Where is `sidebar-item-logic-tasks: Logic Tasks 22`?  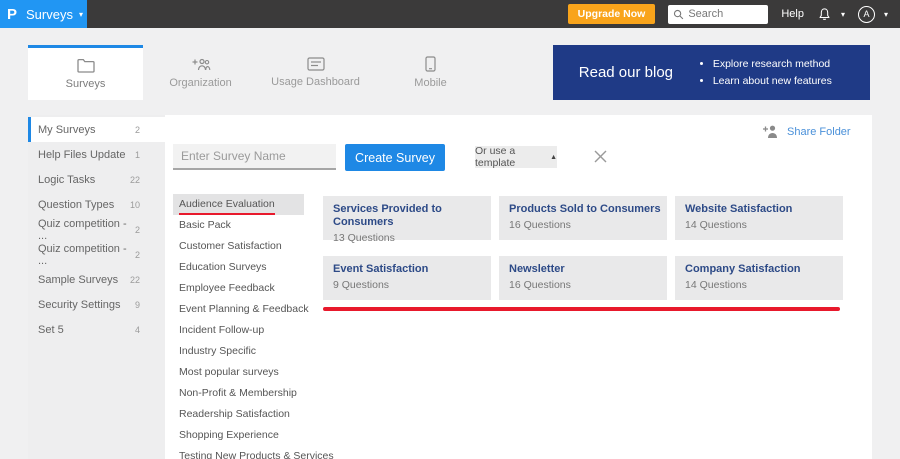
sidebar-item-logic-tasks: Logic Tasks 22 is located at coordinates (96, 179).